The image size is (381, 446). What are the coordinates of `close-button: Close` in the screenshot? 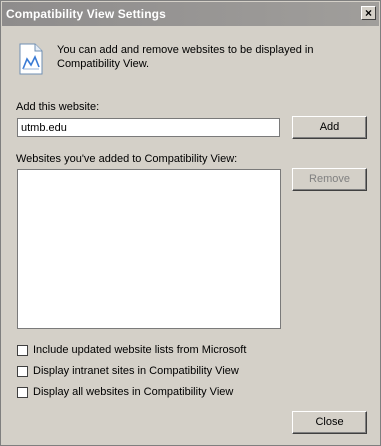 It's located at (329, 422).